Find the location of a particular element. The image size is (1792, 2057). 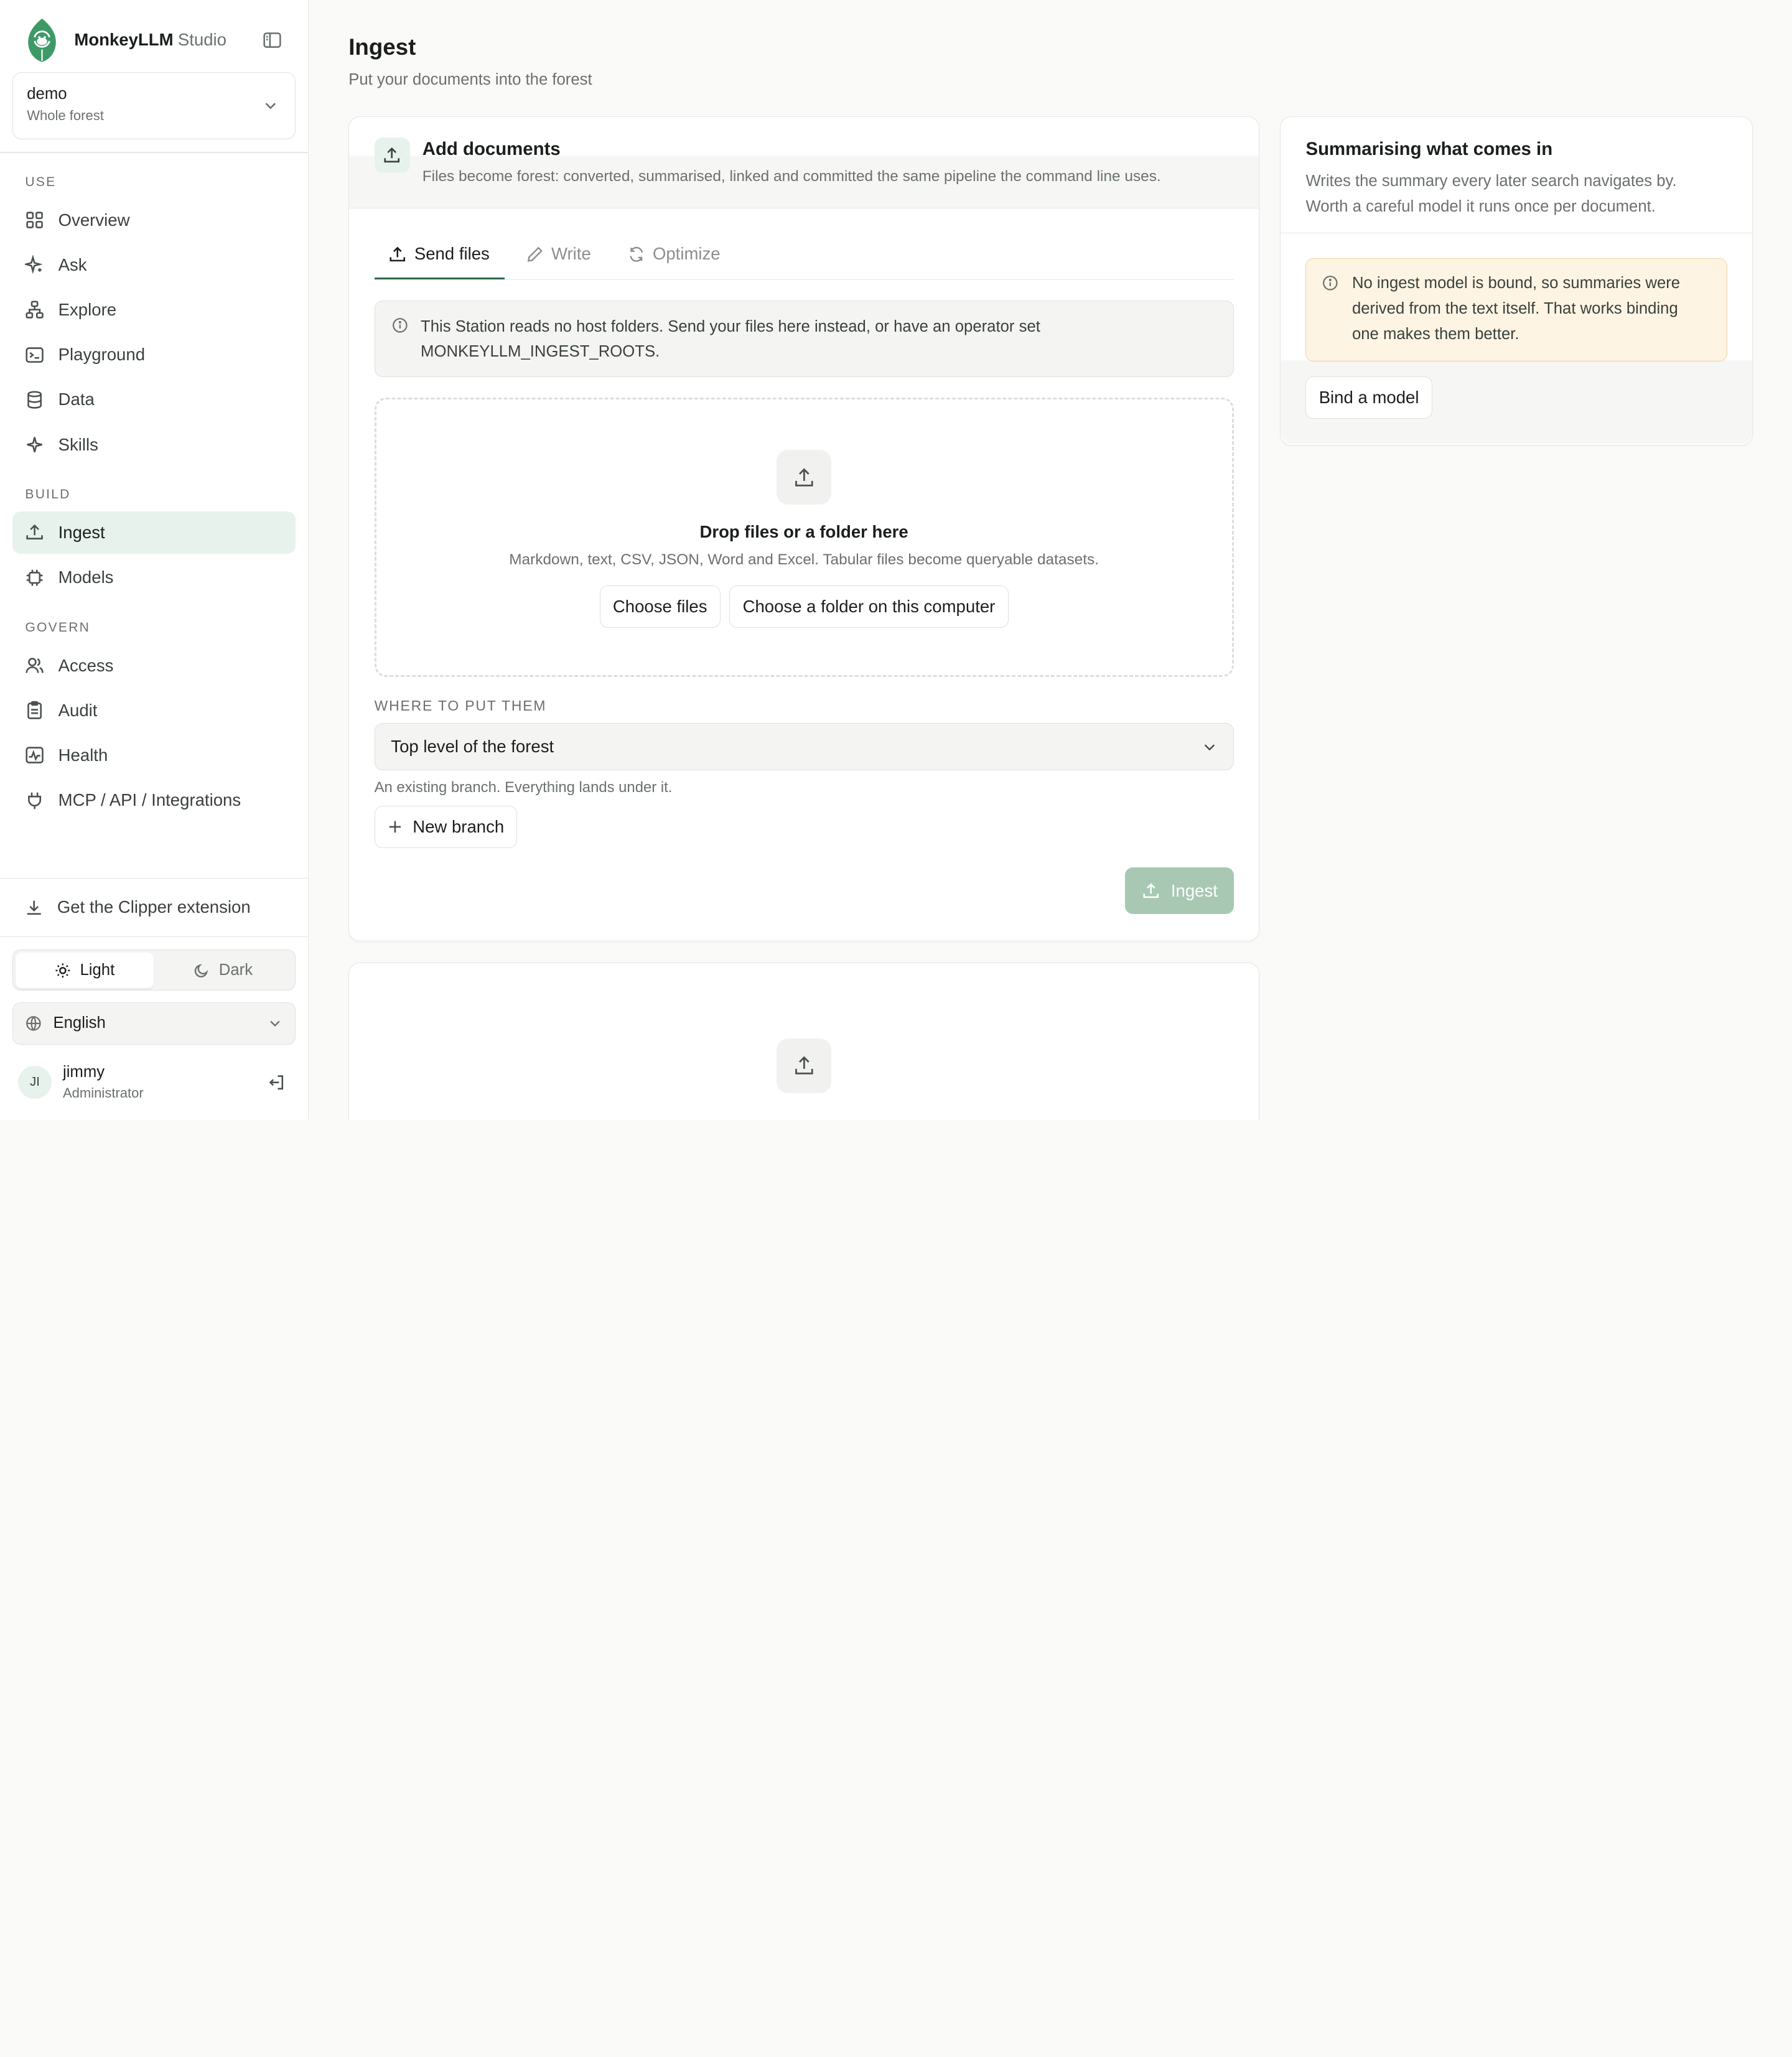

theme-dark-label: Dark is located at coordinates (236, 970).